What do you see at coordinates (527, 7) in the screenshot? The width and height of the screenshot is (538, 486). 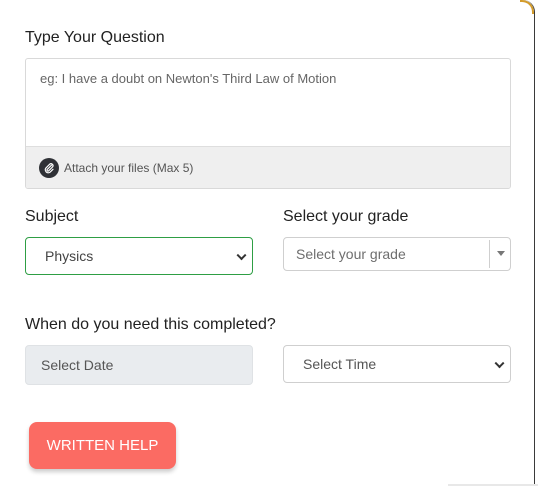 I see `card-corner-accent` at bounding box center [527, 7].